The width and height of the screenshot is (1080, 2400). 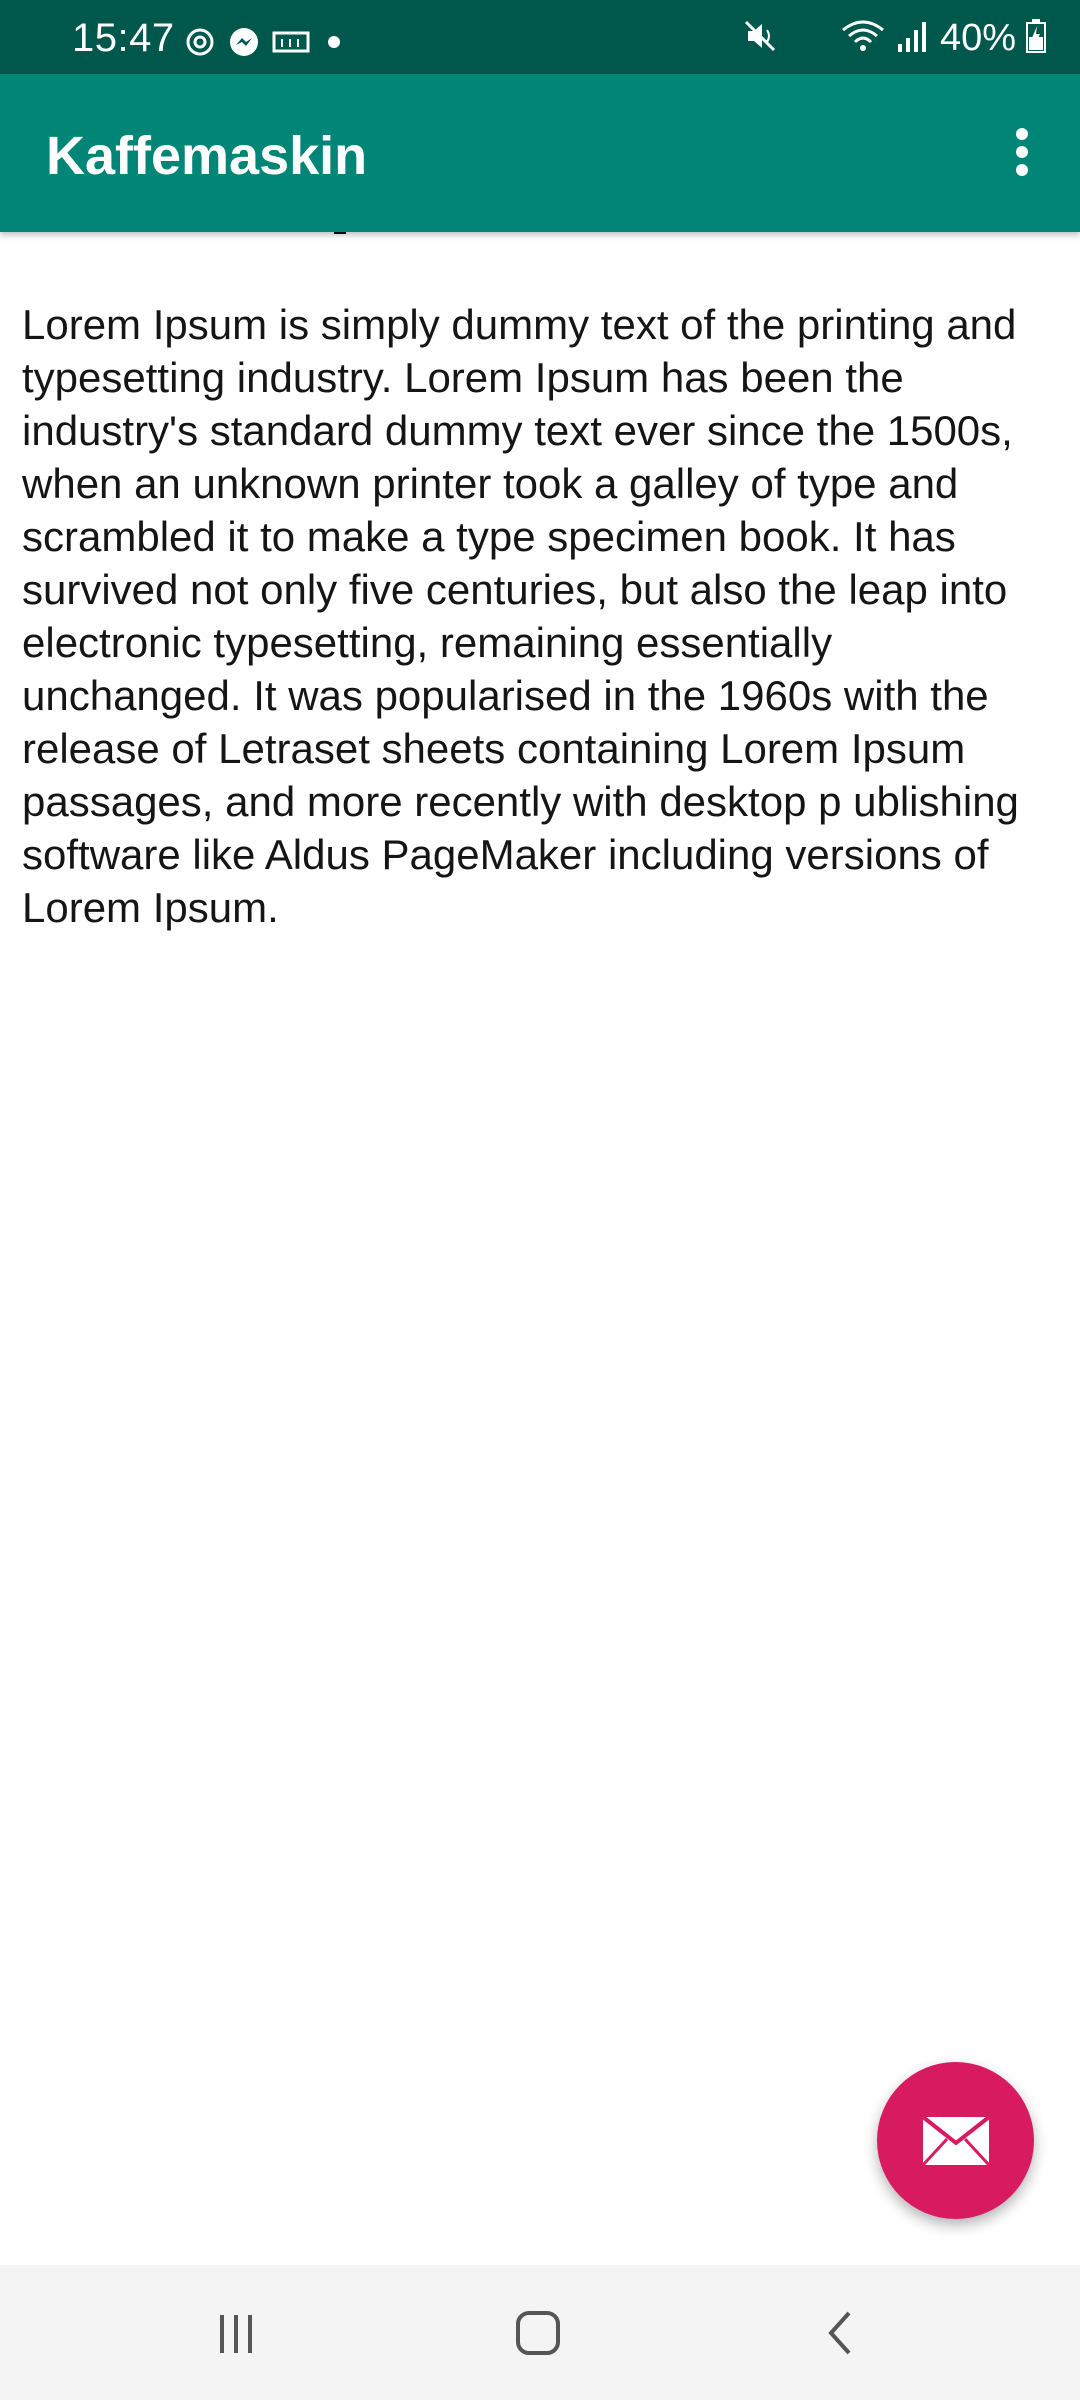 I want to click on app-title: Kaffemaskin, so click(x=207, y=156).